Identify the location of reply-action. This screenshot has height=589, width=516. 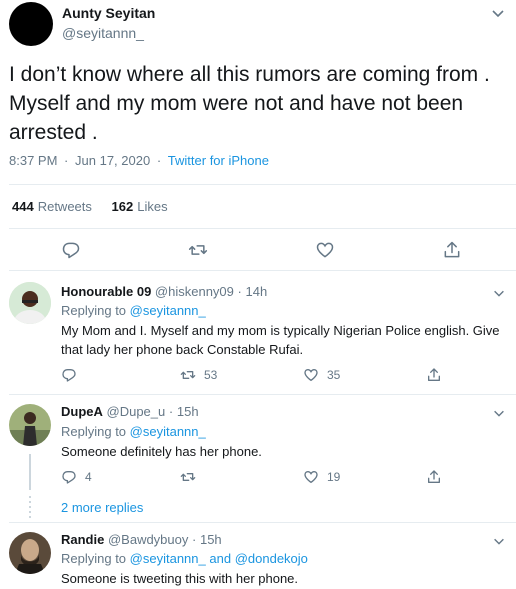
(73, 375).